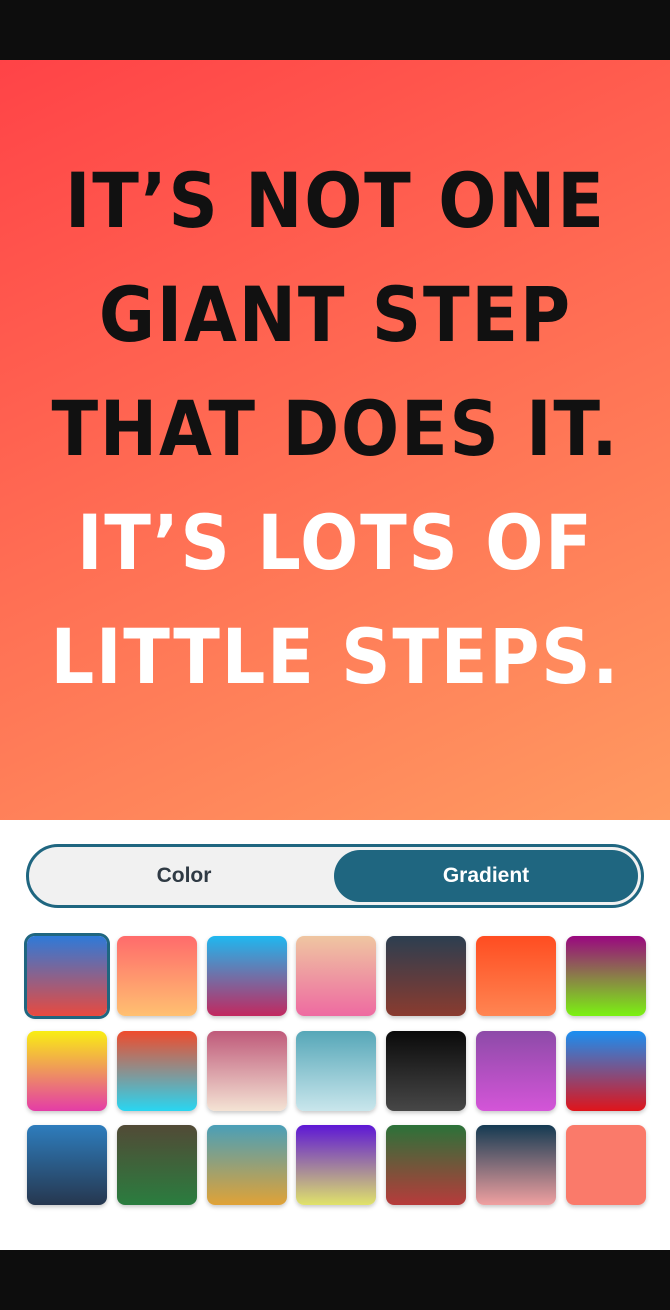  I want to click on quote-line: THAT DOES IT., so click(335, 428).